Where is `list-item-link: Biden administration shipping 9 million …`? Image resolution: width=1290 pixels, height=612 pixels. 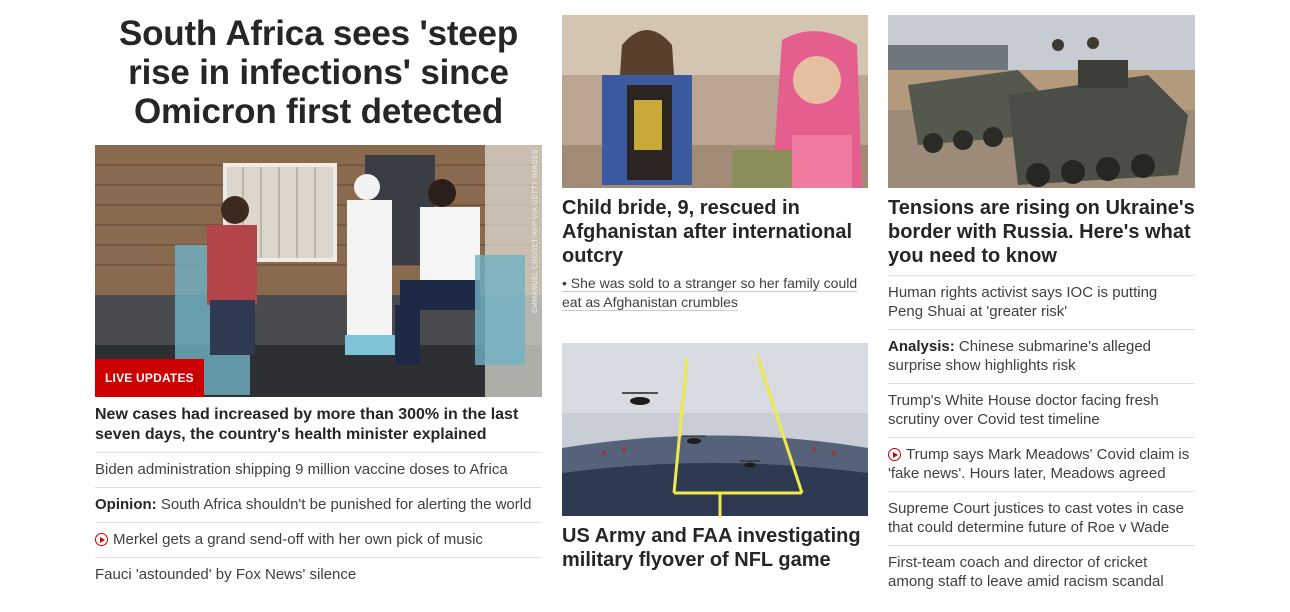
list-item-link: Biden administration shipping 9 million … is located at coordinates (301, 469).